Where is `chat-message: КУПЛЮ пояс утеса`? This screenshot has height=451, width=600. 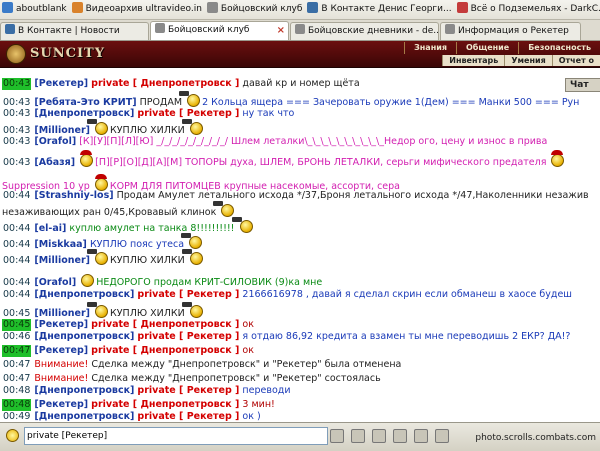
chat-message: КУПЛЮ пояс утеса is located at coordinates (137, 244).